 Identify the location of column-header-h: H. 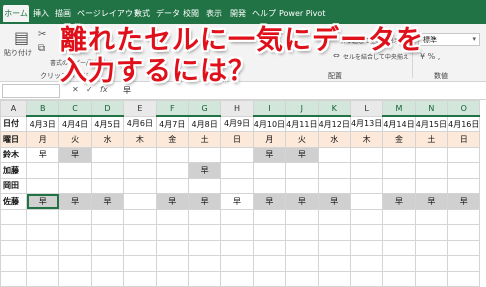
(237, 108).